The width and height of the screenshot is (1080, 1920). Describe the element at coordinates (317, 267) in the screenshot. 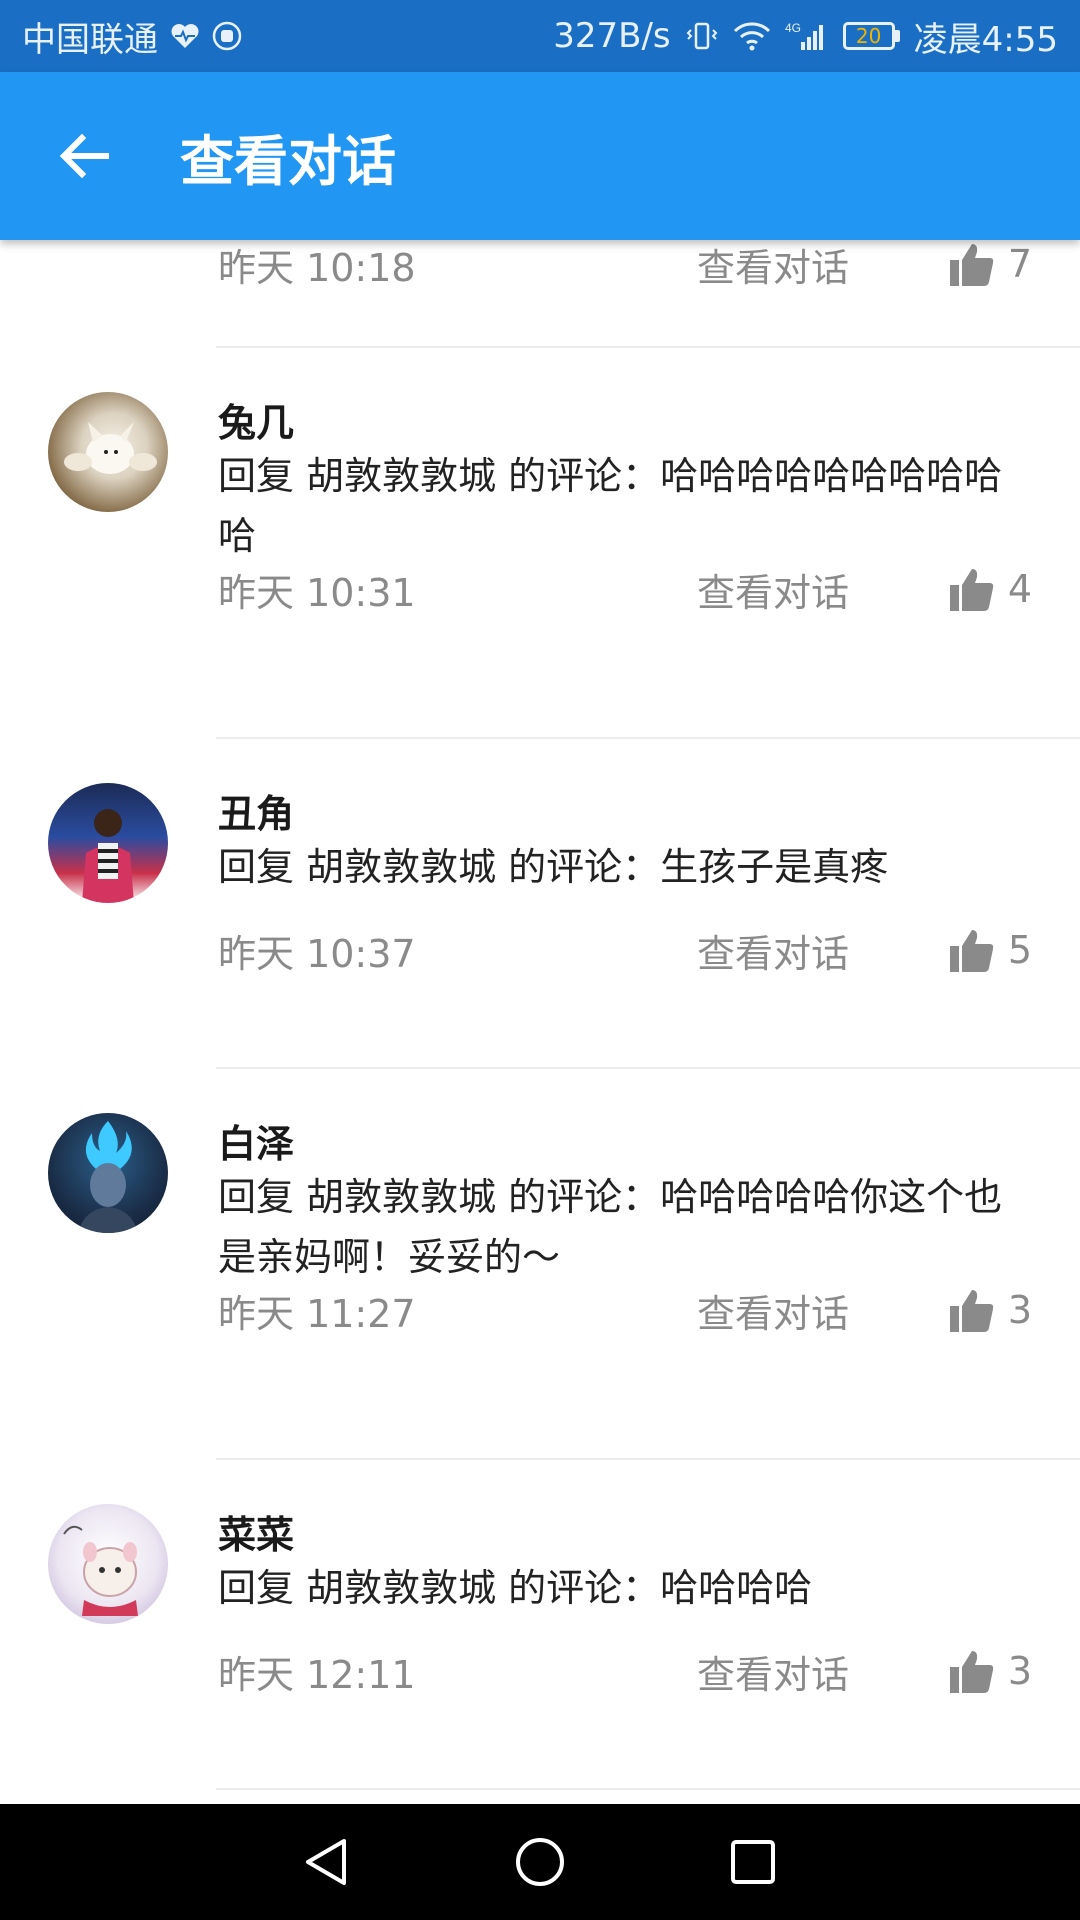

I see `comment-time: 昨天 10:18` at that location.